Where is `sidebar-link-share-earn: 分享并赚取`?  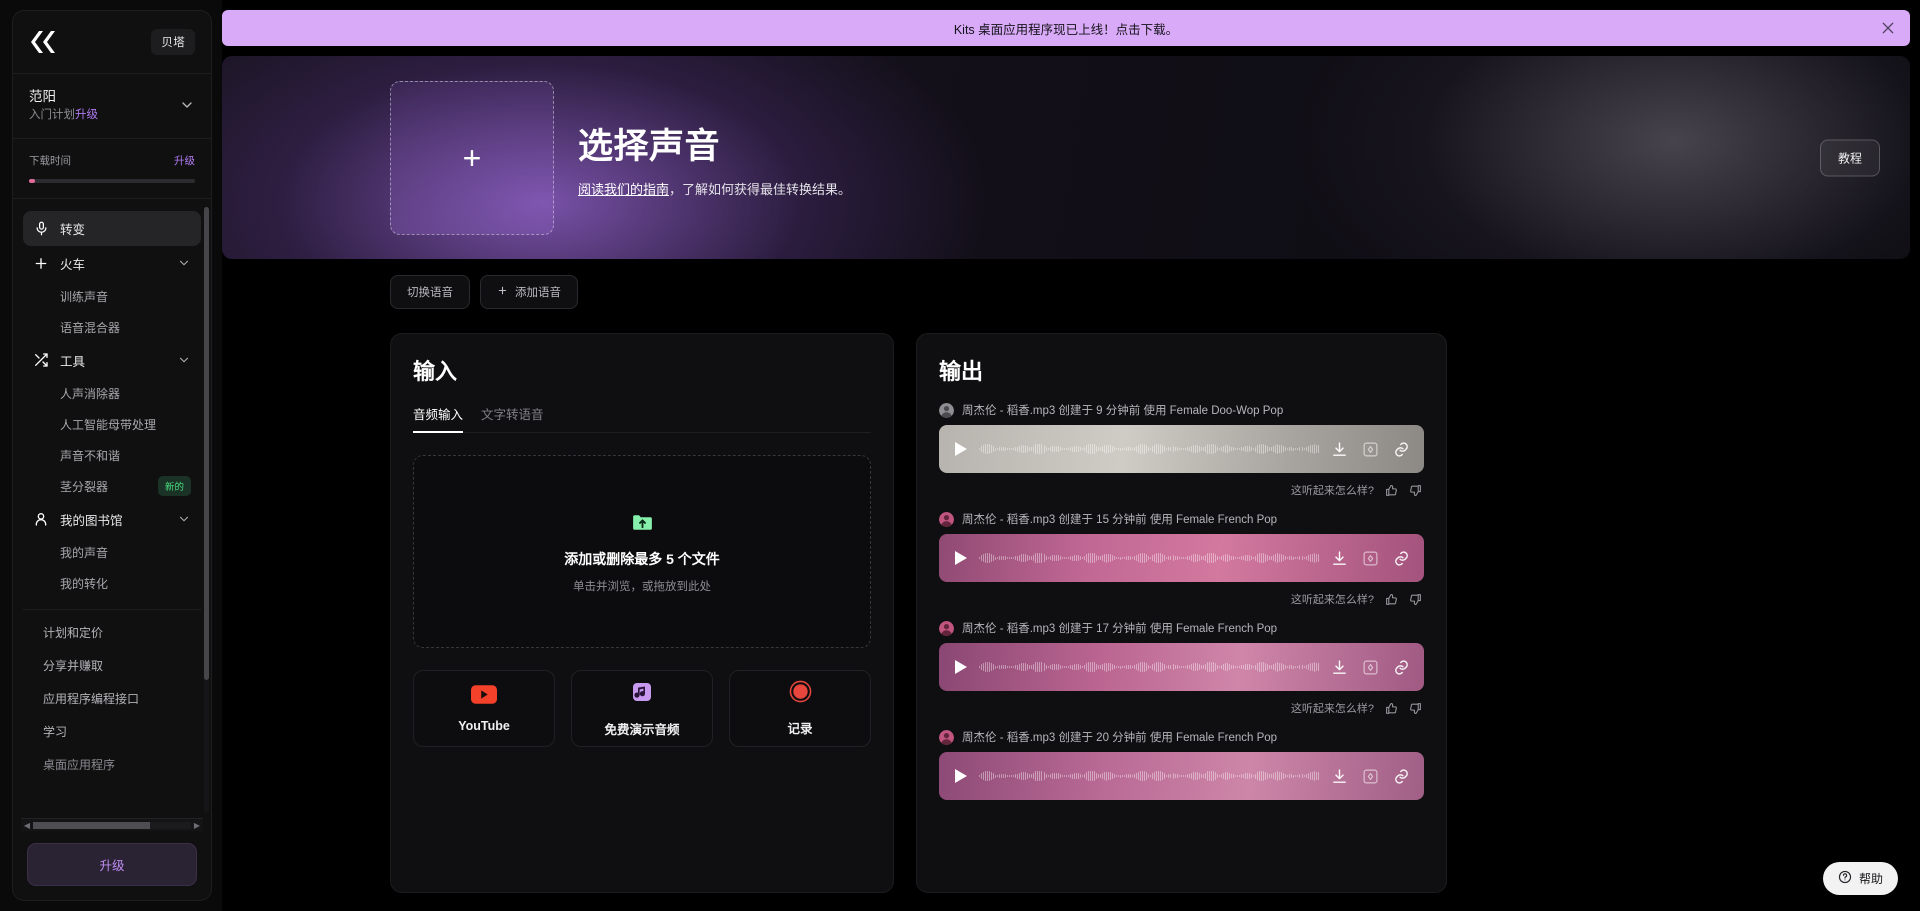
sidebar-link-share-earn: 分享并赚取 is located at coordinates (112, 665).